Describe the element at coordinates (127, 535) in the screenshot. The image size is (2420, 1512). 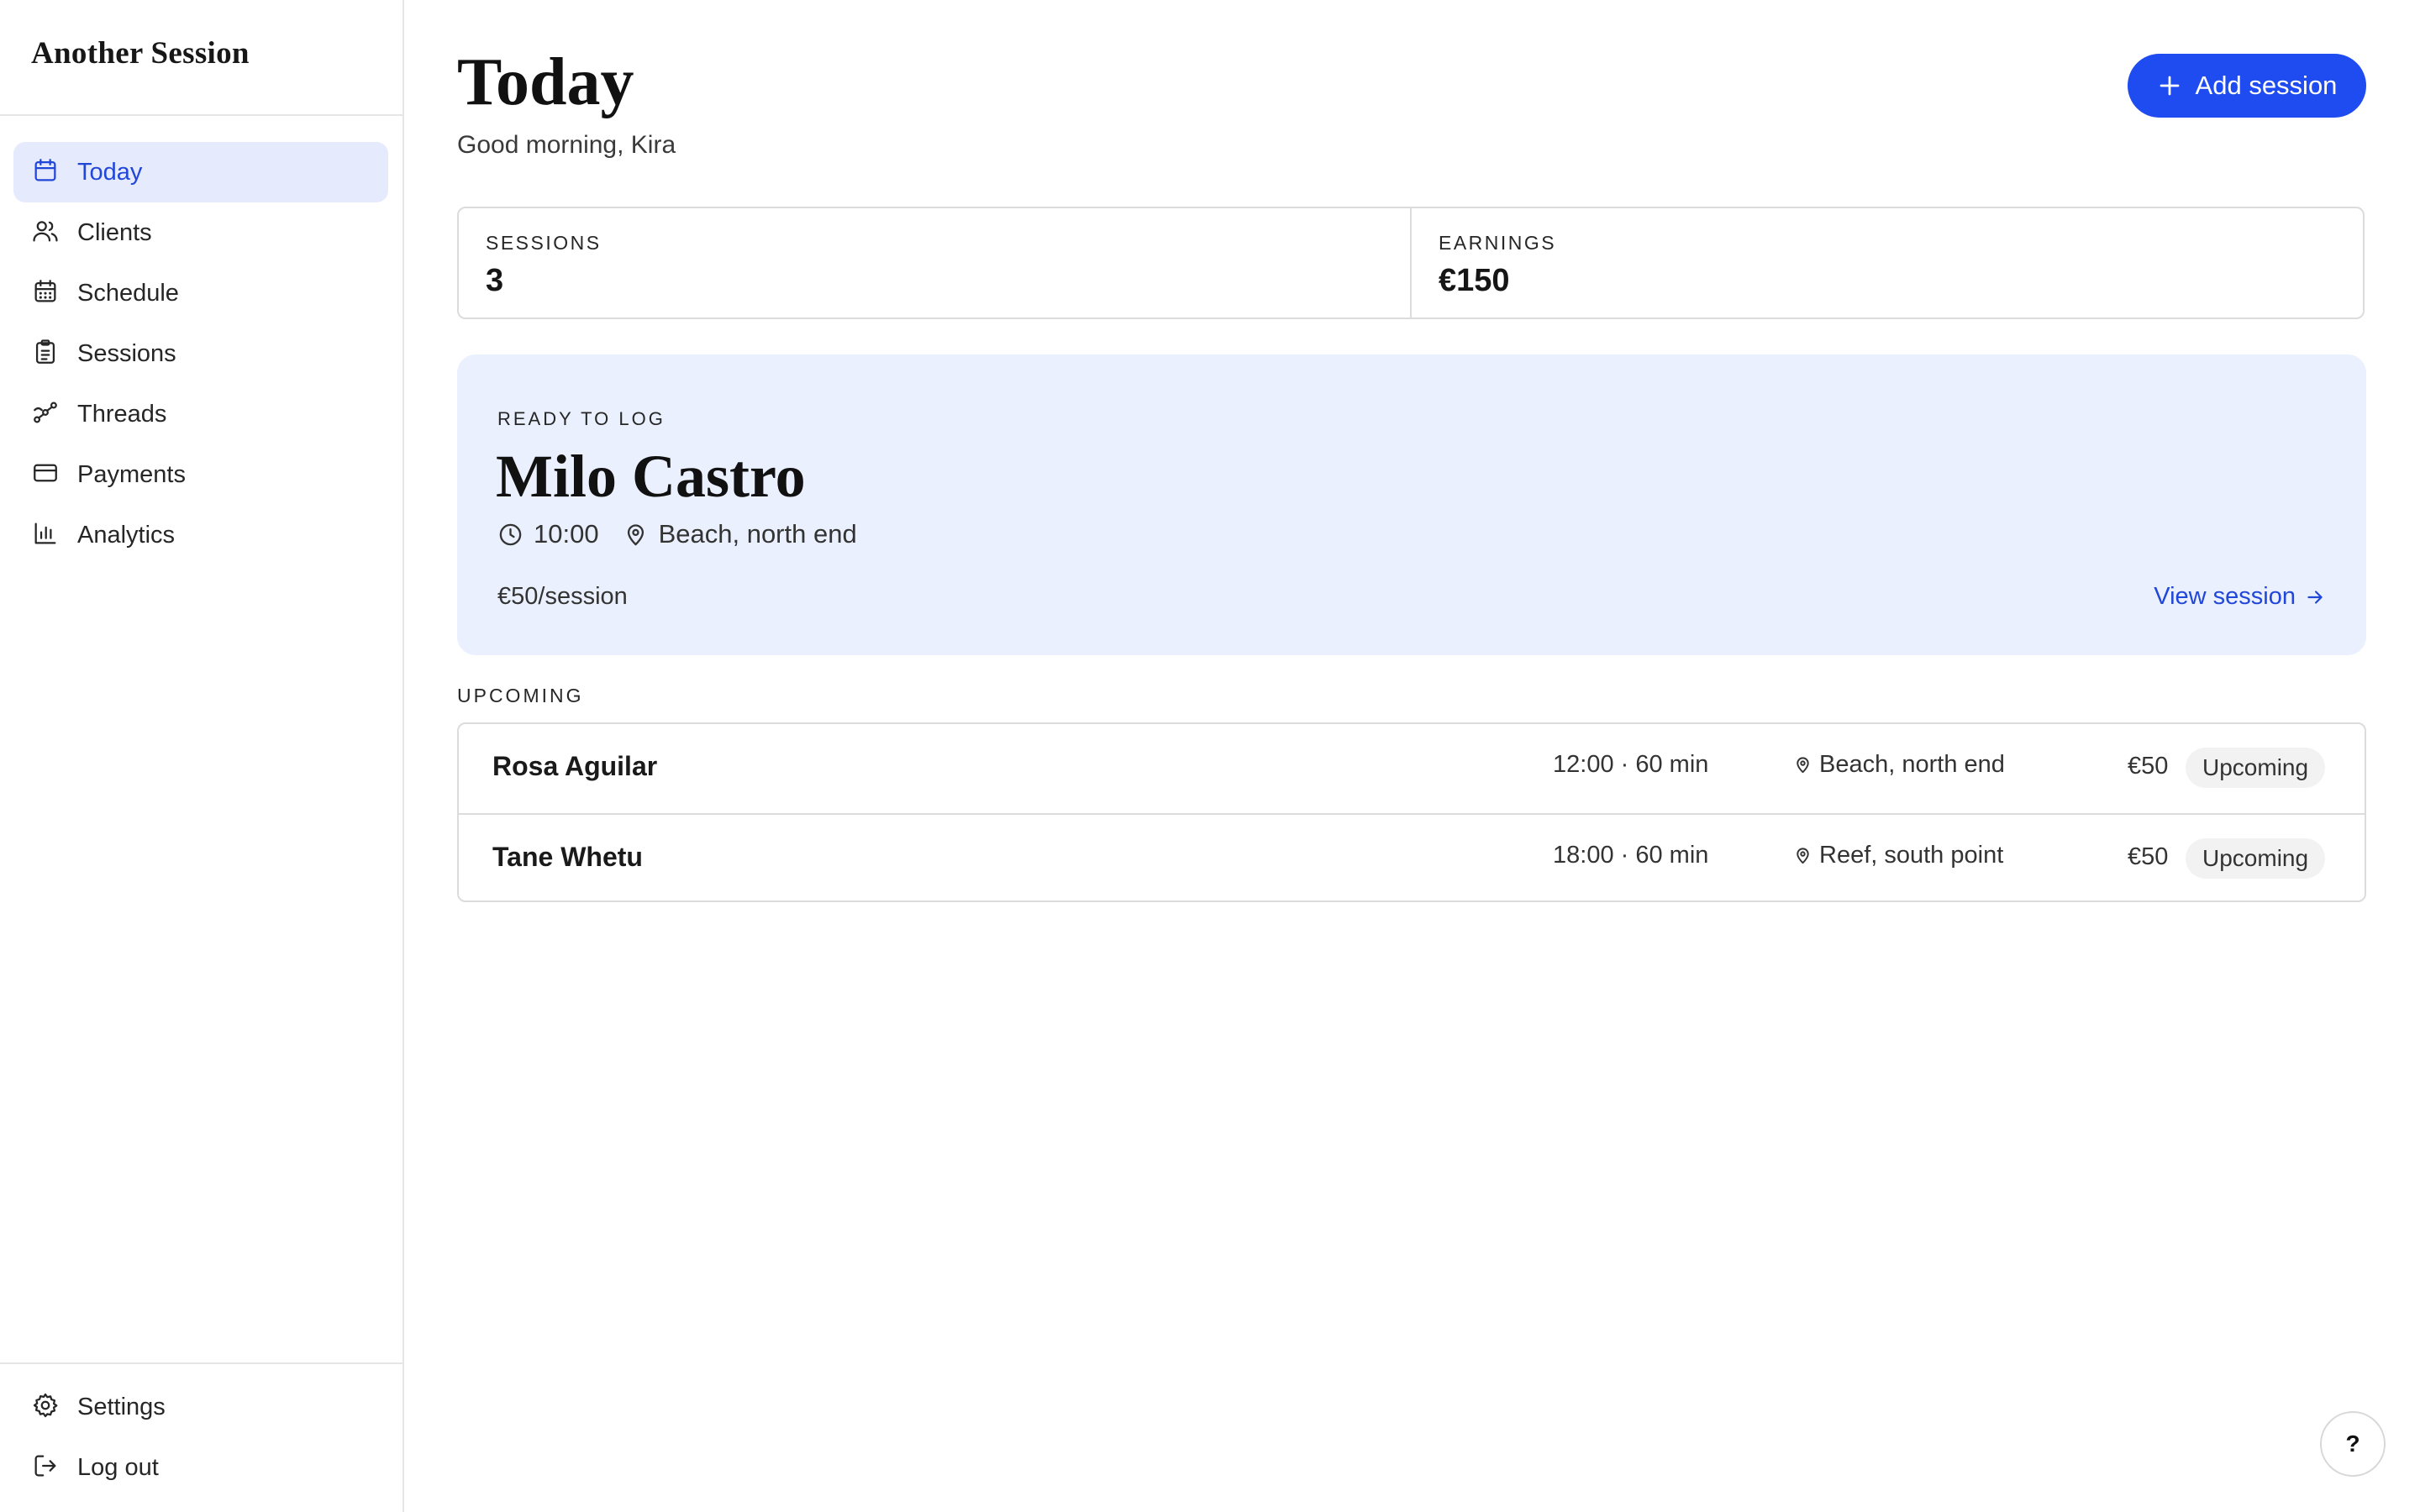
I see `sidebar-item-label: Analytics` at that location.